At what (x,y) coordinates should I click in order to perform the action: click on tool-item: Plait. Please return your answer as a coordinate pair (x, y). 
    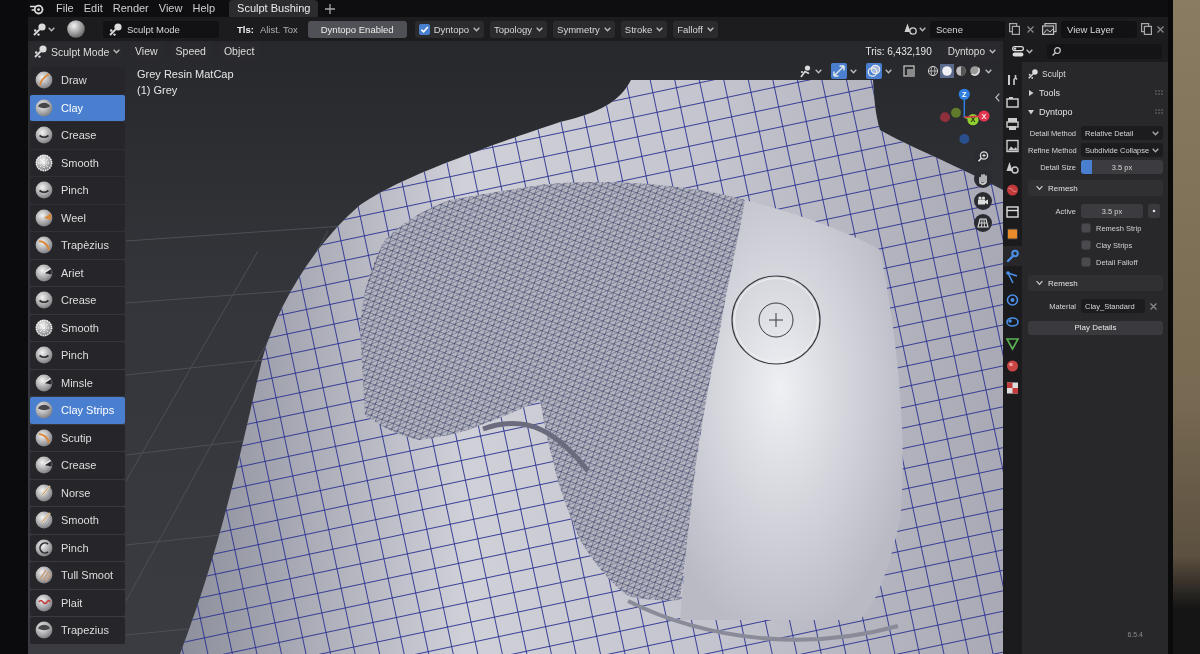
    Looking at the image, I should click on (77, 602).